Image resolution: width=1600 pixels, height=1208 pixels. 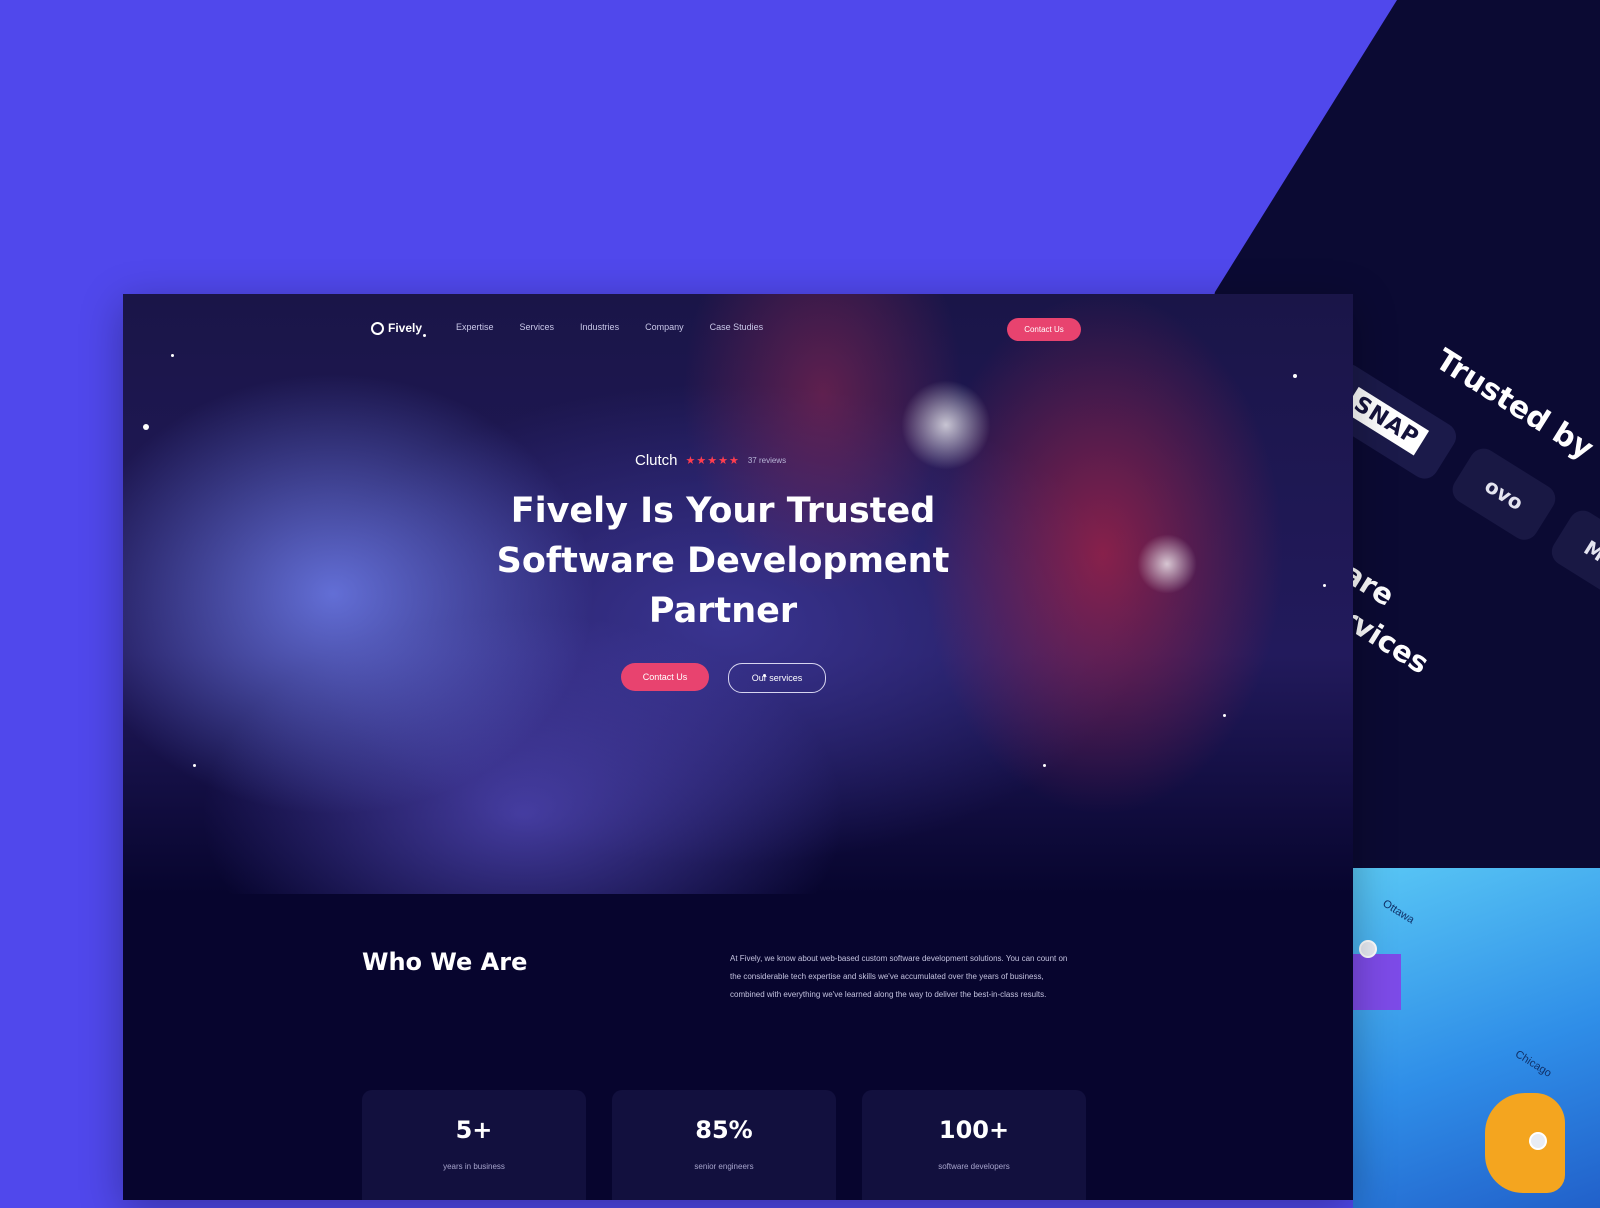 I want to click on clutch-rating: Clutch ★★★★★ 37 reviews, so click(x=710, y=460).